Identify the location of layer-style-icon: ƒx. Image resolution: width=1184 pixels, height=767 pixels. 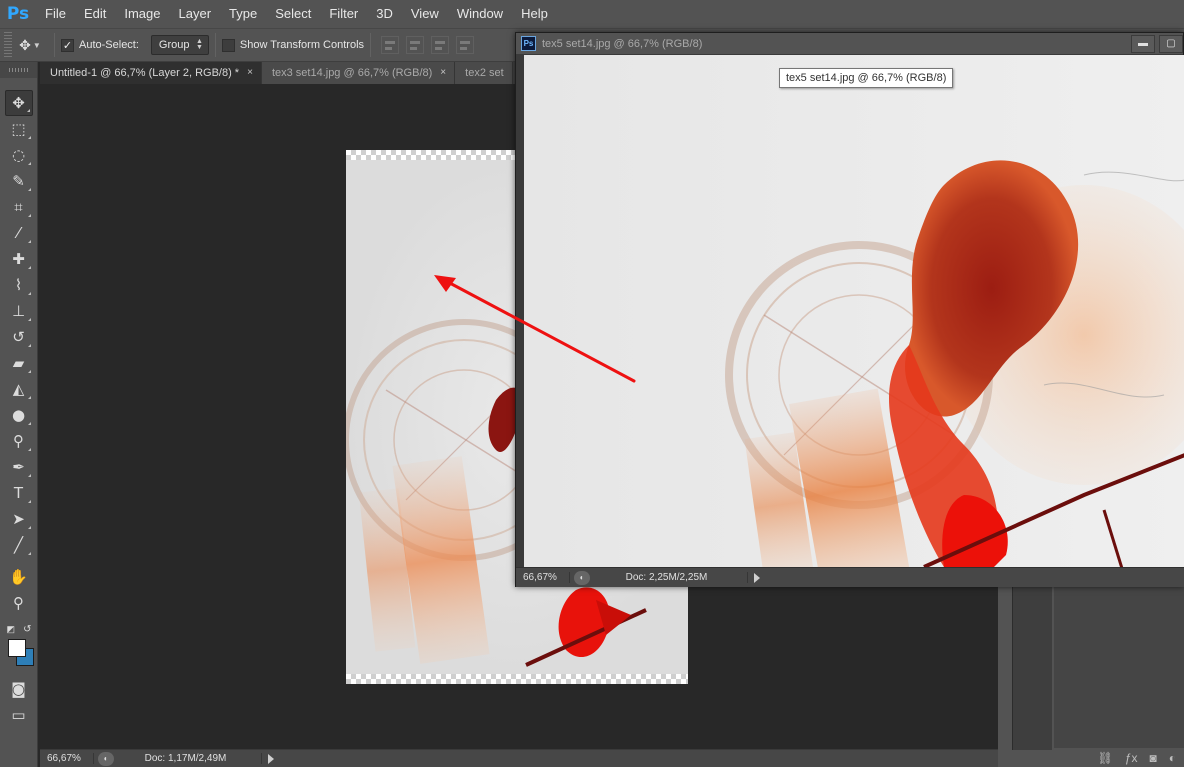
(1131, 758).